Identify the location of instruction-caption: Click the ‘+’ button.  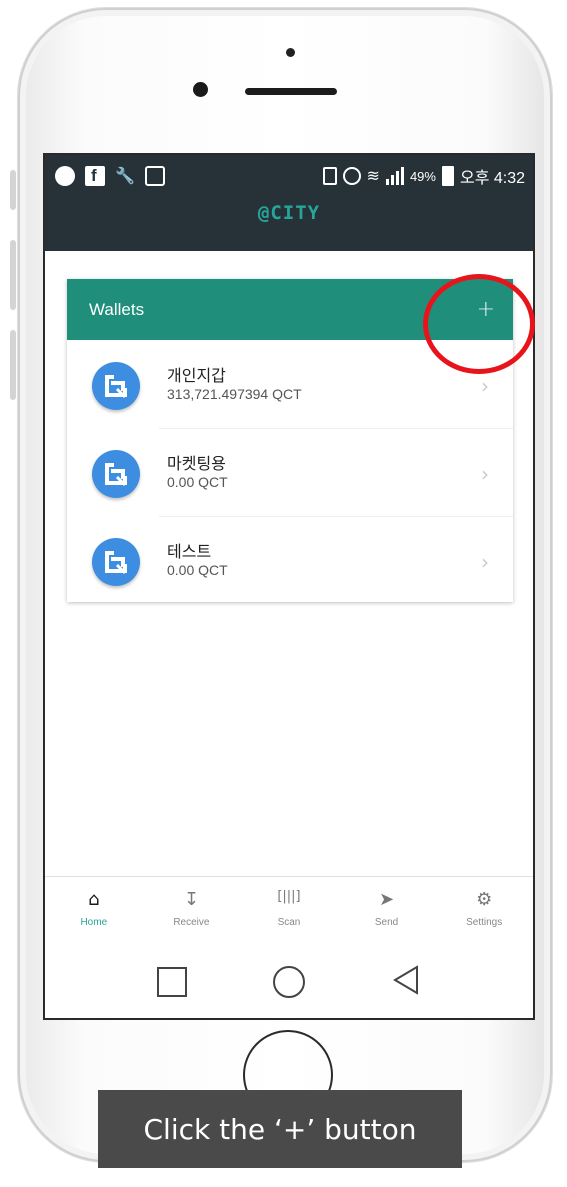
(280, 1129).